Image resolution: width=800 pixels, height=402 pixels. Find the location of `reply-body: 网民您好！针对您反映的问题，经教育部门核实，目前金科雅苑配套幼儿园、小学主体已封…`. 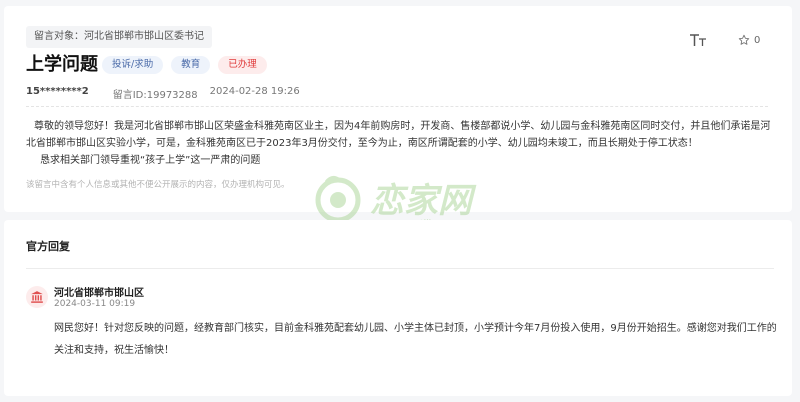

reply-body: 网民您好！针对您反映的问题，经教育部门核实，目前金科雅苑配套幼儿园、小学主体已封… is located at coordinates (415, 339).